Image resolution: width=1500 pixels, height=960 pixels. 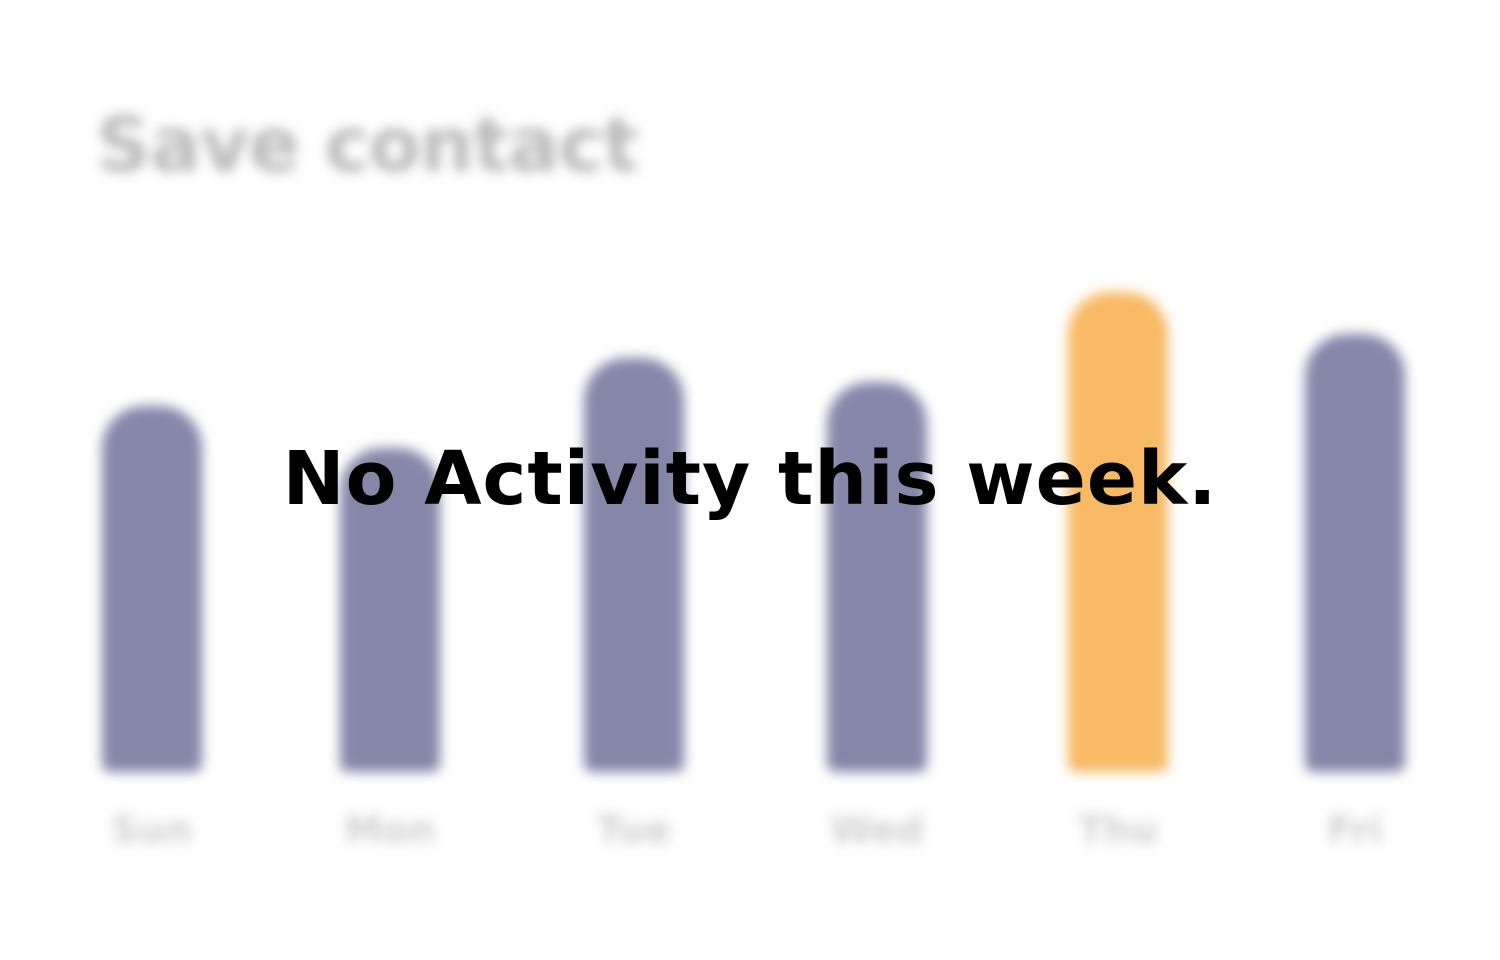 What do you see at coordinates (1355, 553) in the screenshot?
I see `bar-fri` at bounding box center [1355, 553].